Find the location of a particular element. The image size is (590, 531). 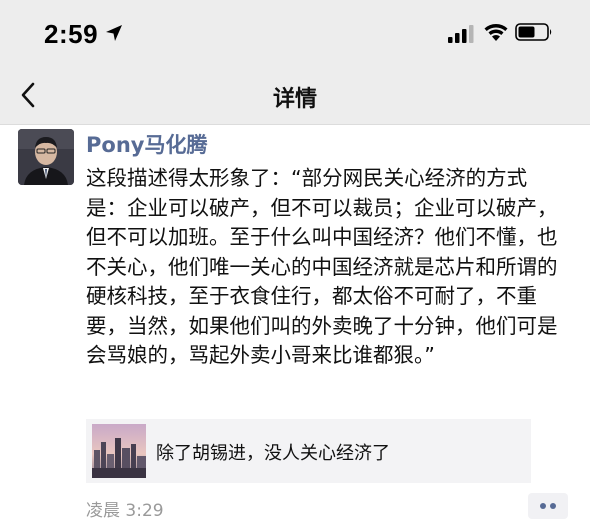

author-name: Pony马化腾 is located at coordinates (146, 144).